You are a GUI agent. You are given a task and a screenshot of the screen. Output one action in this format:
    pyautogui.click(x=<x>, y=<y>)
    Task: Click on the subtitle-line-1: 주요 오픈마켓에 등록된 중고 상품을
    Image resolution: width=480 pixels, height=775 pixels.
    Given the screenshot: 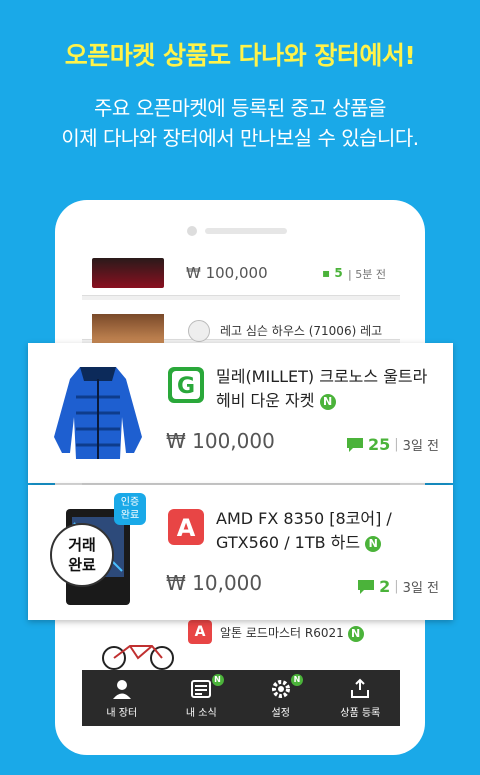 What is the action you would take?
    pyautogui.click(x=240, y=108)
    